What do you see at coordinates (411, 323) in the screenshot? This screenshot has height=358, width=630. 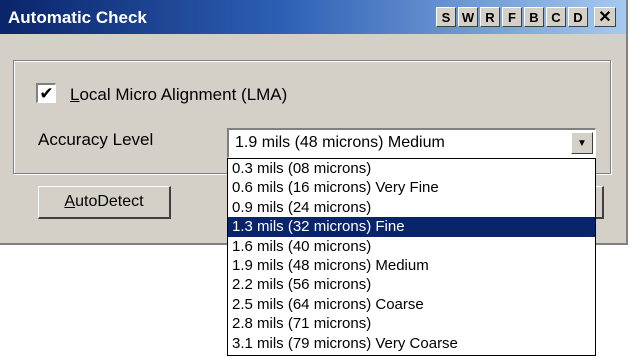 I see `dropdown-option: 2.8 mils (71 microns)` at bounding box center [411, 323].